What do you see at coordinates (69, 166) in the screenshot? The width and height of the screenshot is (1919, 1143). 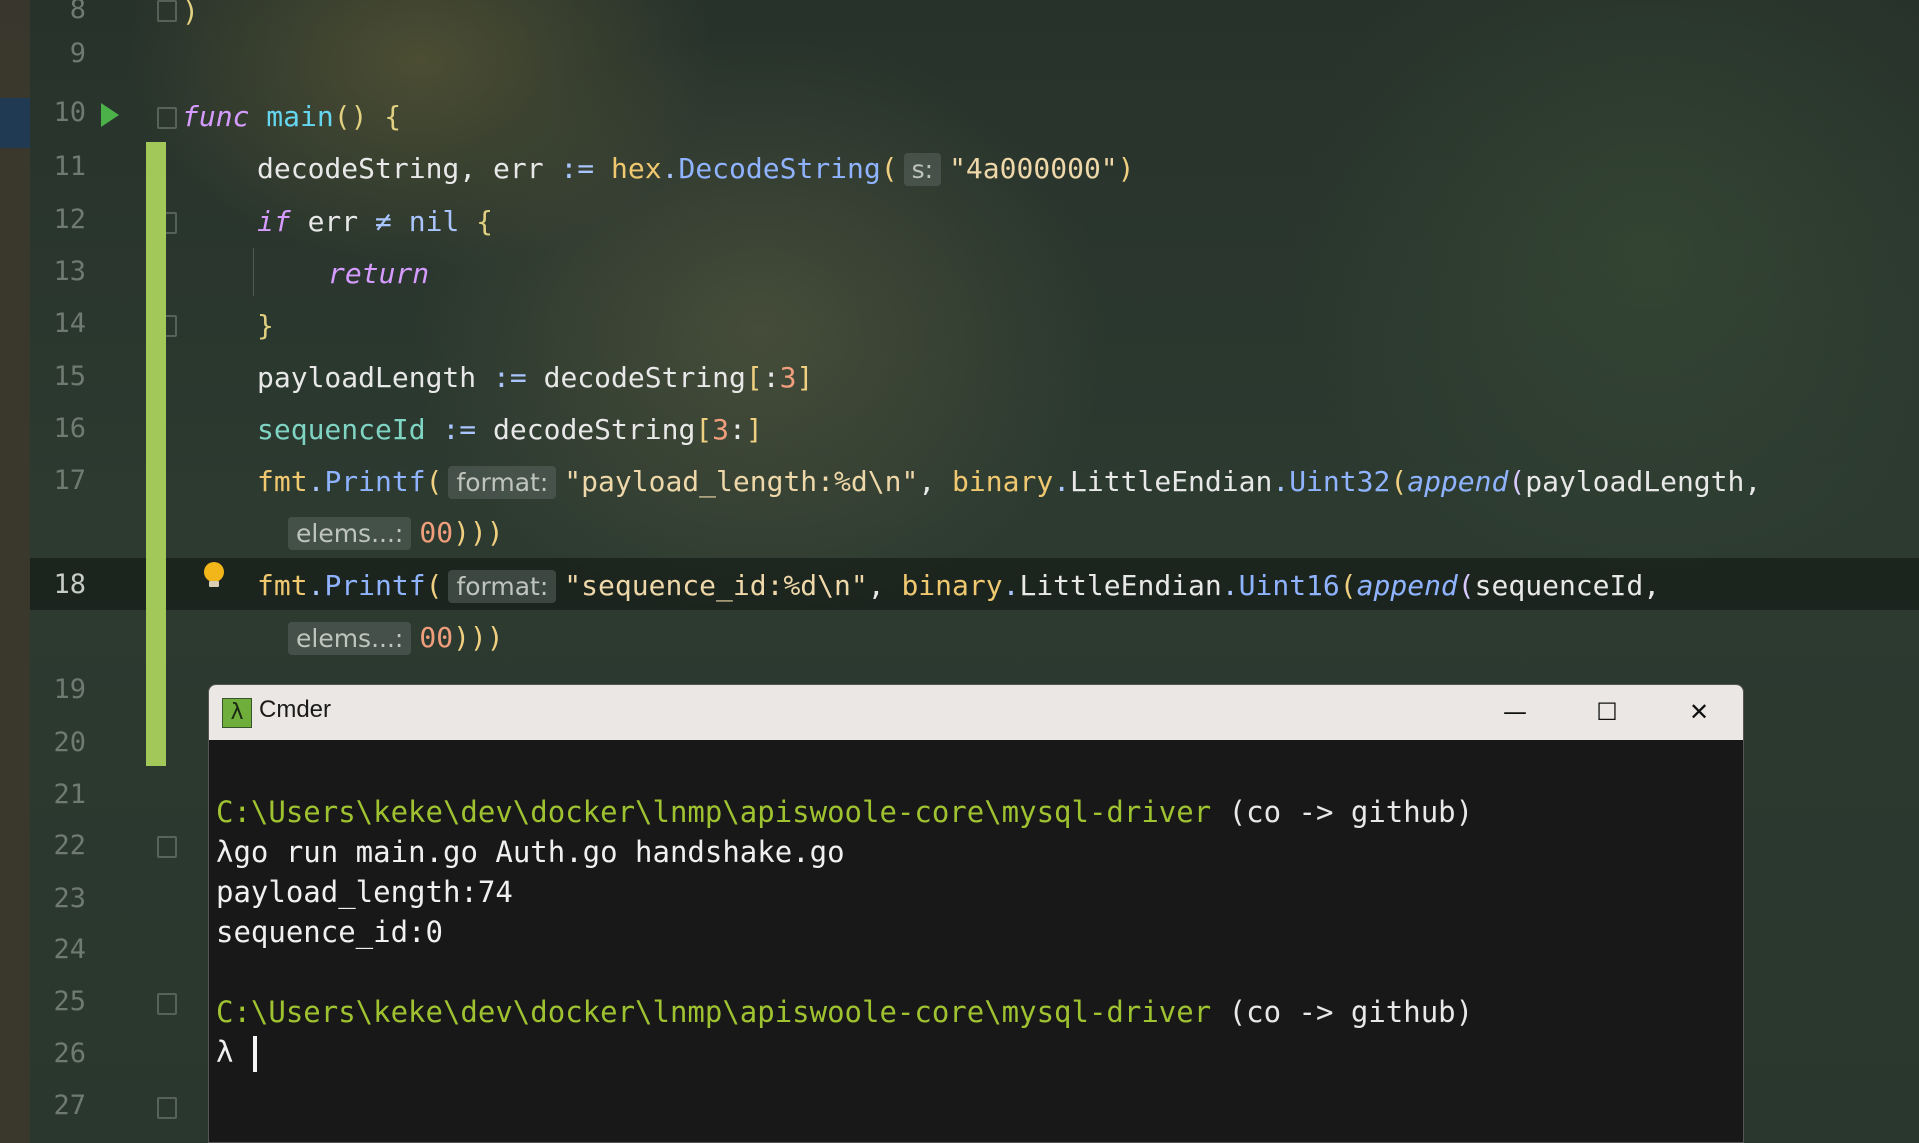 I see `line-number: 11` at bounding box center [69, 166].